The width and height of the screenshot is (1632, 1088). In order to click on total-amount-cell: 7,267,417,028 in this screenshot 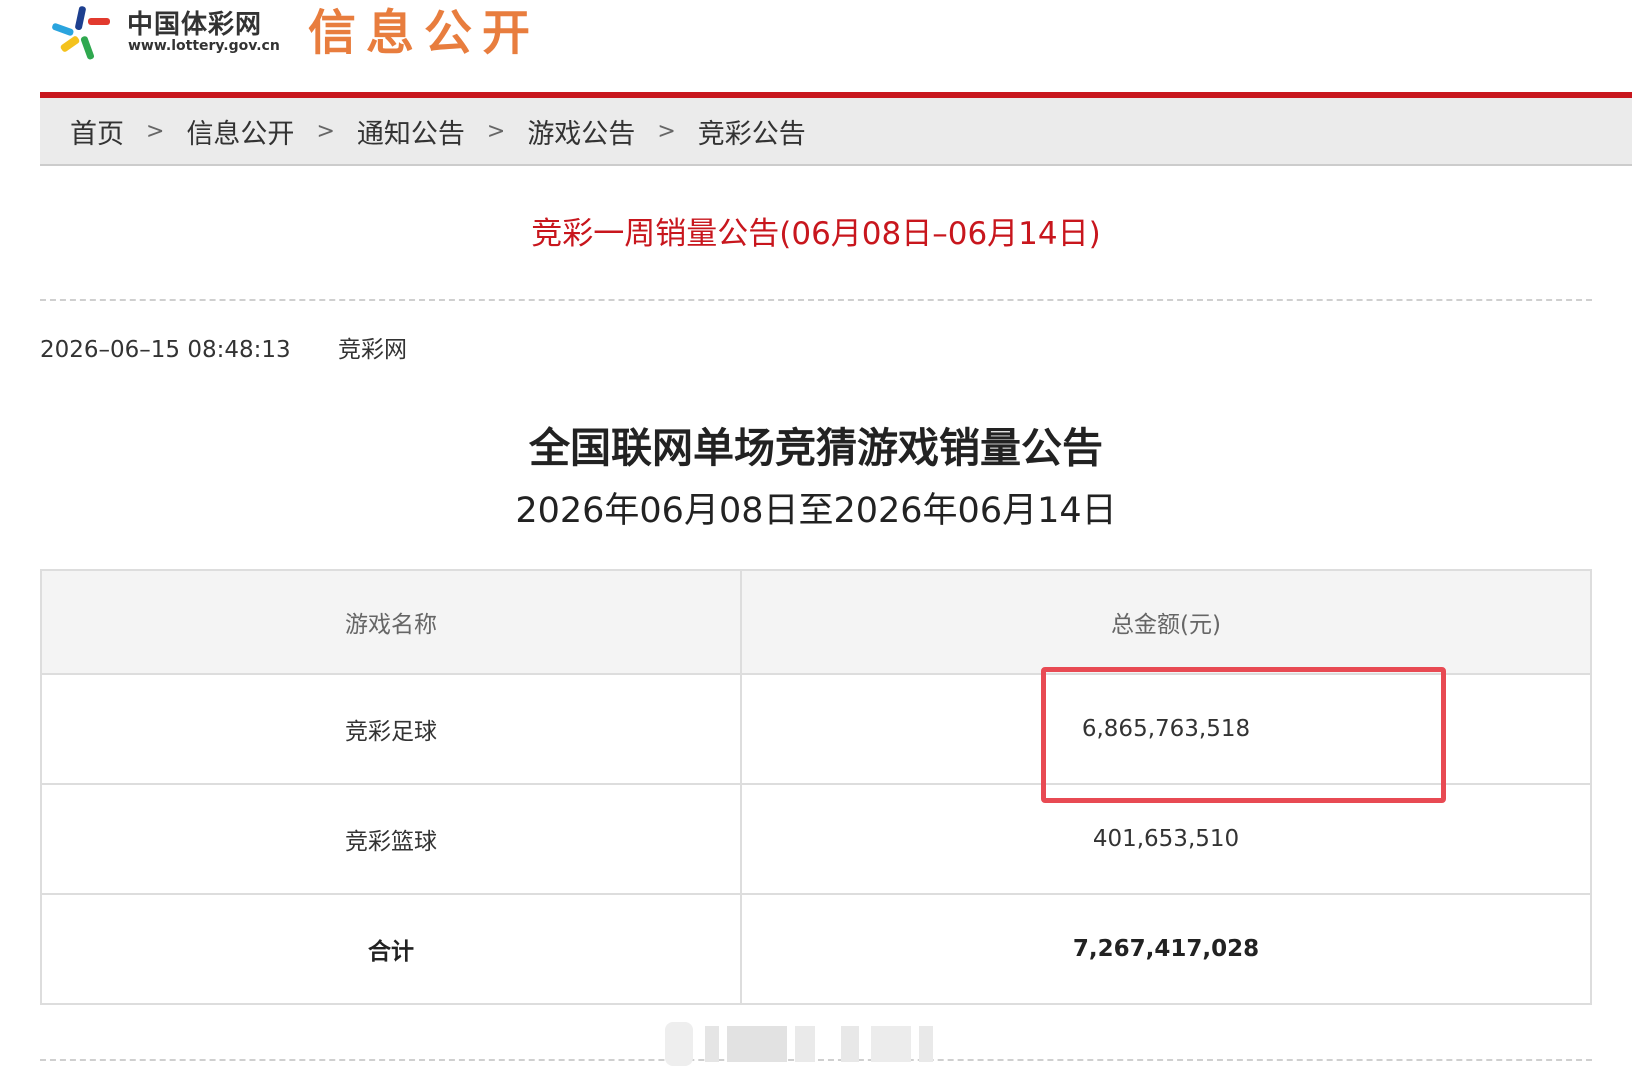, I will do `click(1166, 949)`.